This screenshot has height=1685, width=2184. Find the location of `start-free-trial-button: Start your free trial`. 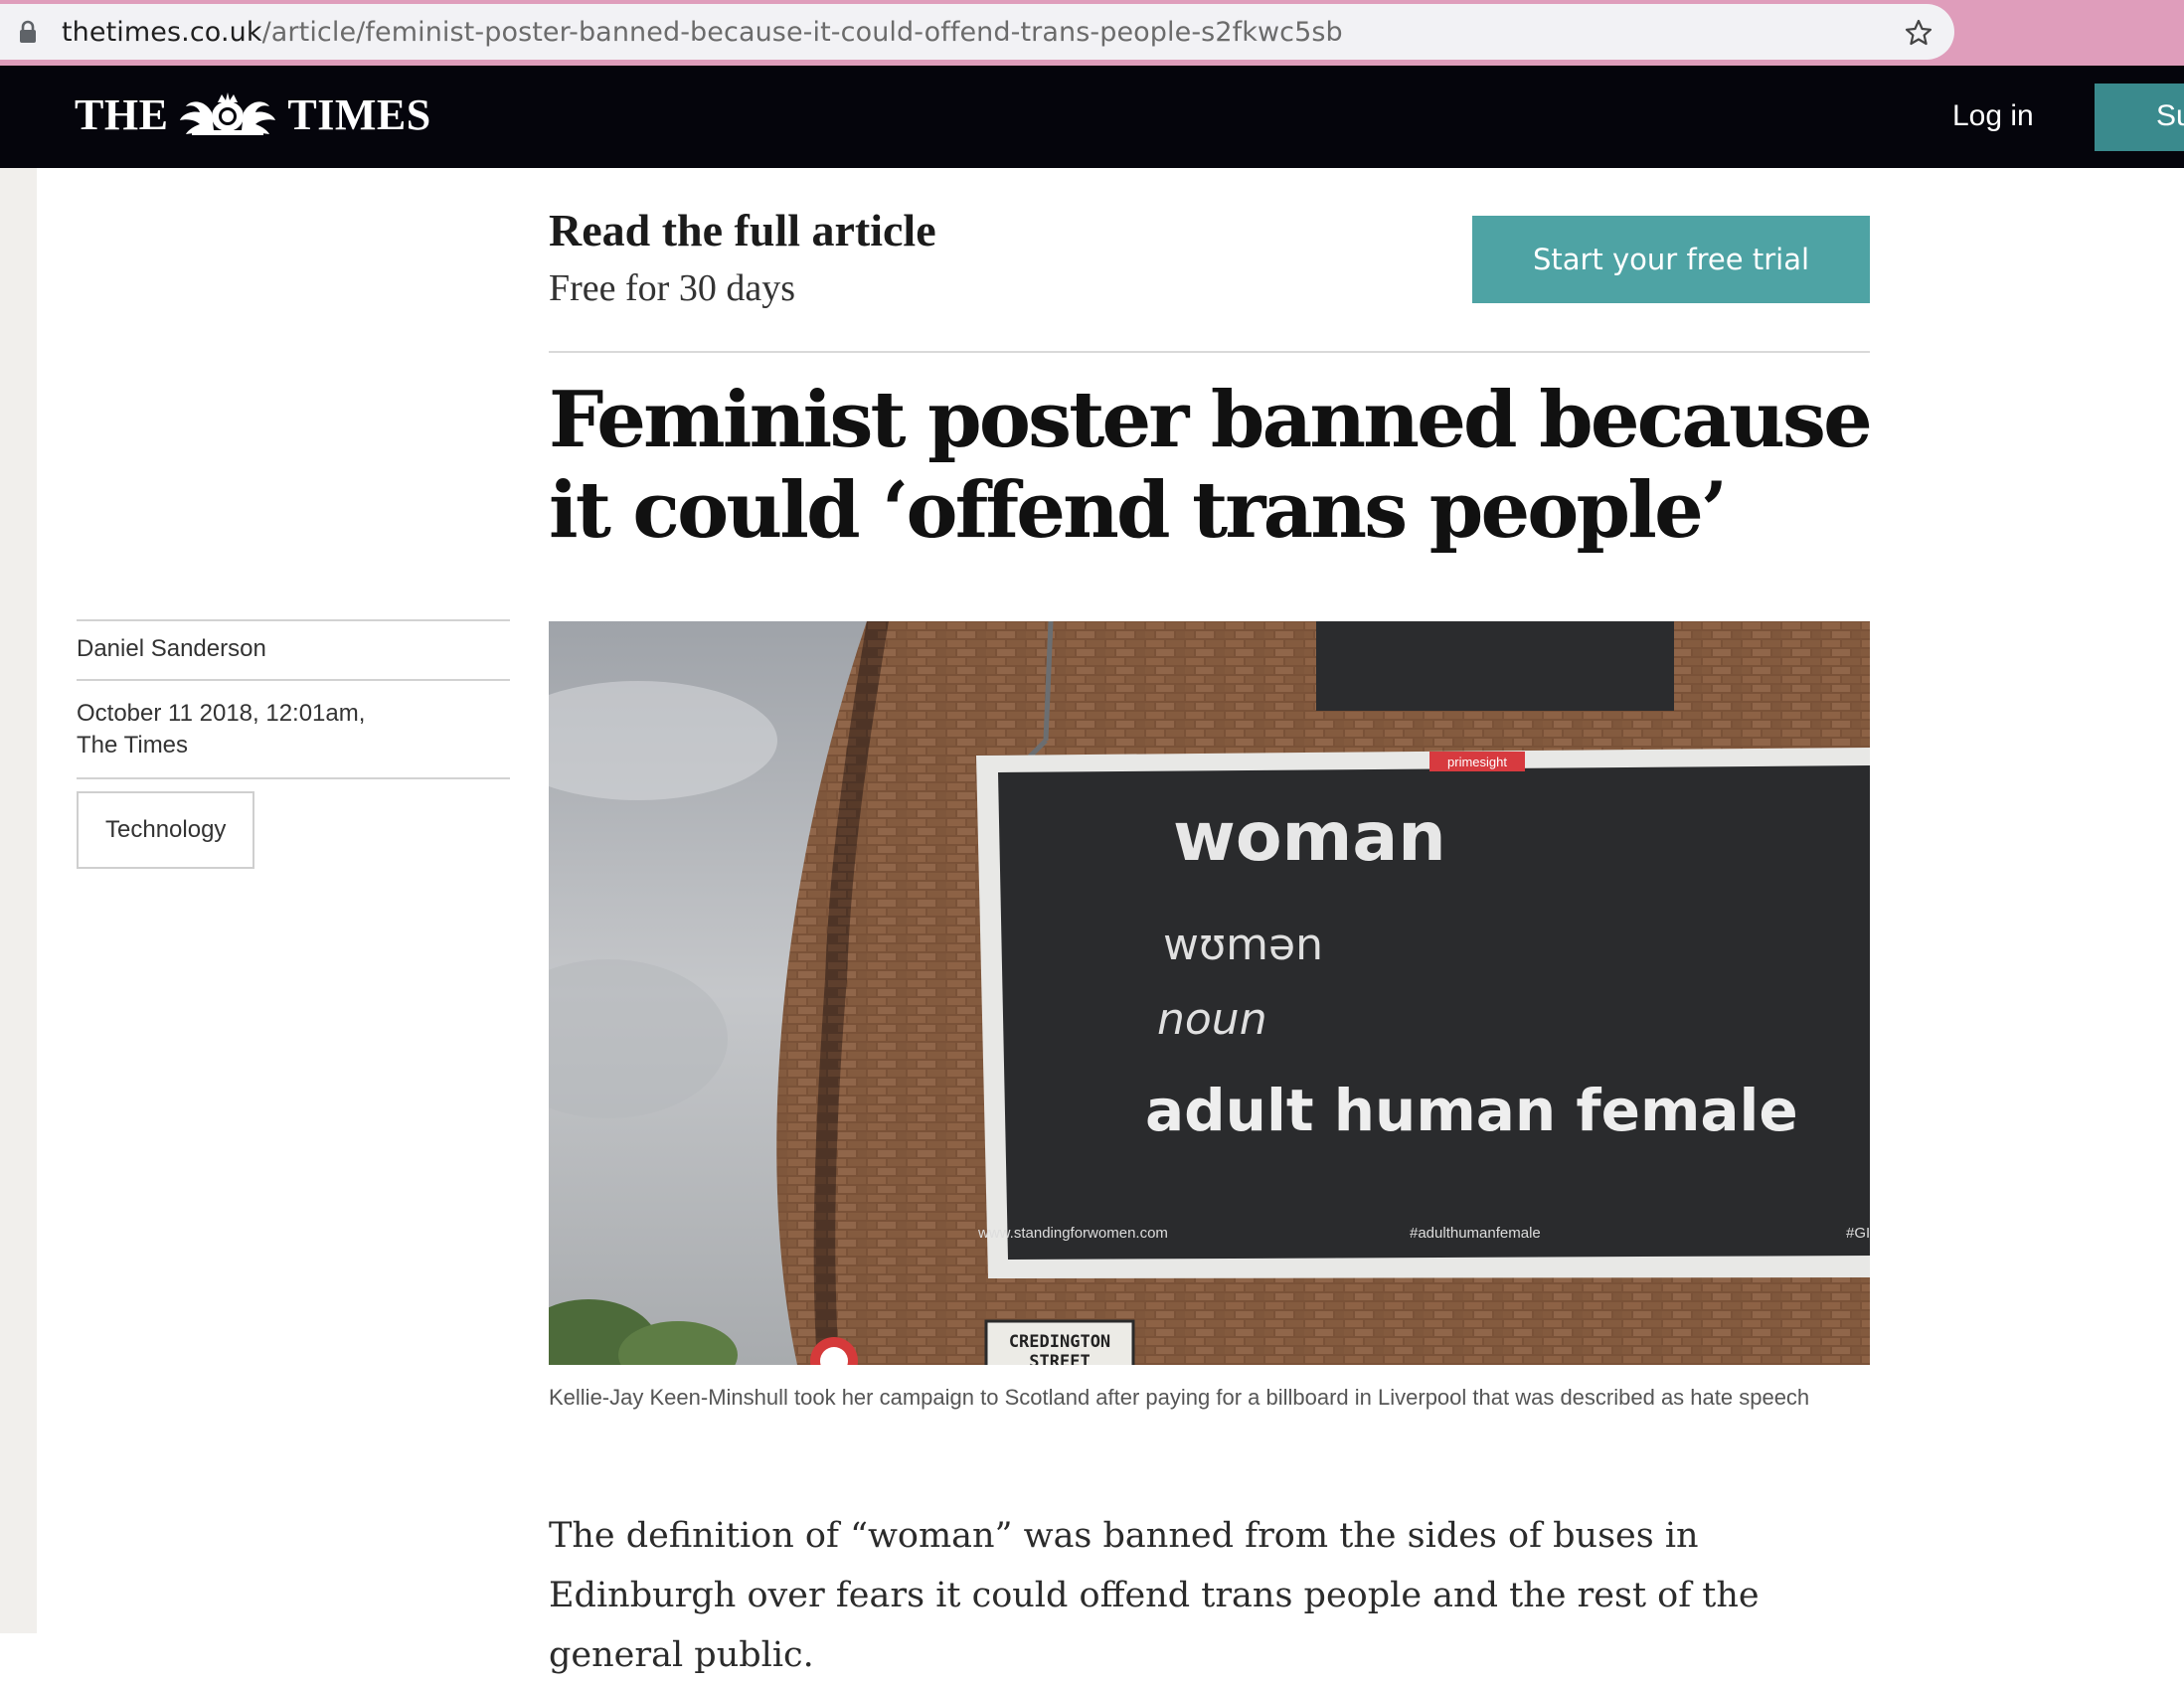

start-free-trial-button: Start your free trial is located at coordinates (1671, 259).